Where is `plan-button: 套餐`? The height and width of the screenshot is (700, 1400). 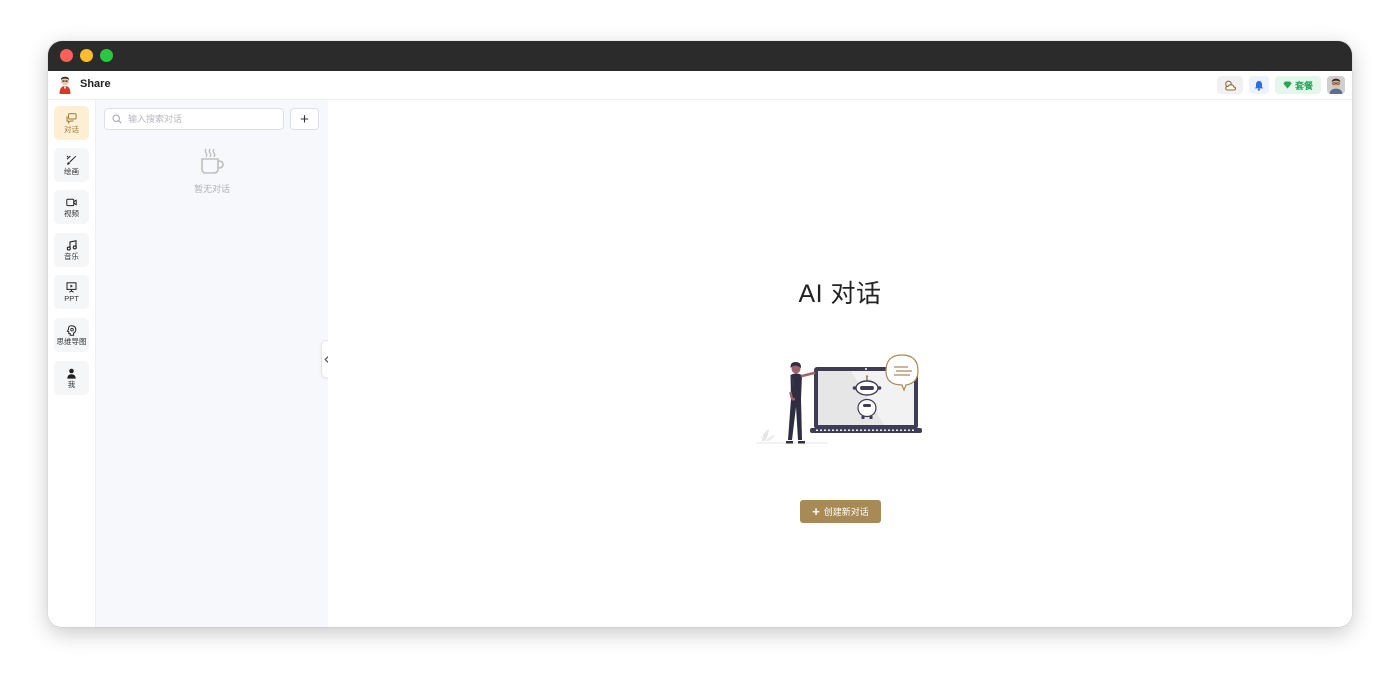
plan-button: 套餐 is located at coordinates (1298, 85).